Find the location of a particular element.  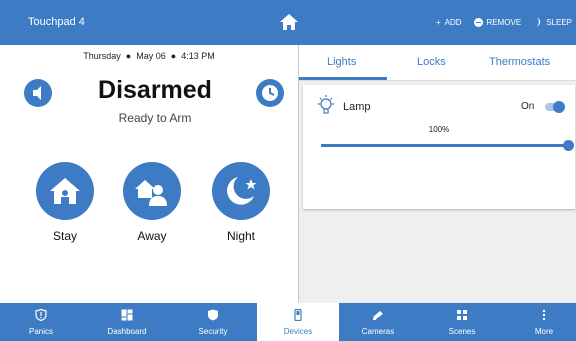

nav-more-label: More is located at coordinates (544, 331).